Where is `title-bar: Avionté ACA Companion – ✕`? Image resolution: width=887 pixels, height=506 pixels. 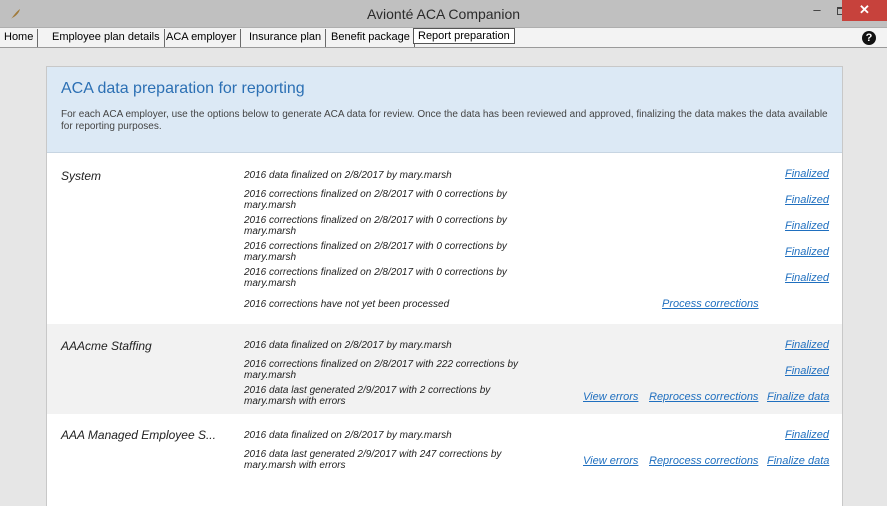
title-bar: Avionté ACA Companion – ✕ is located at coordinates (443, 14).